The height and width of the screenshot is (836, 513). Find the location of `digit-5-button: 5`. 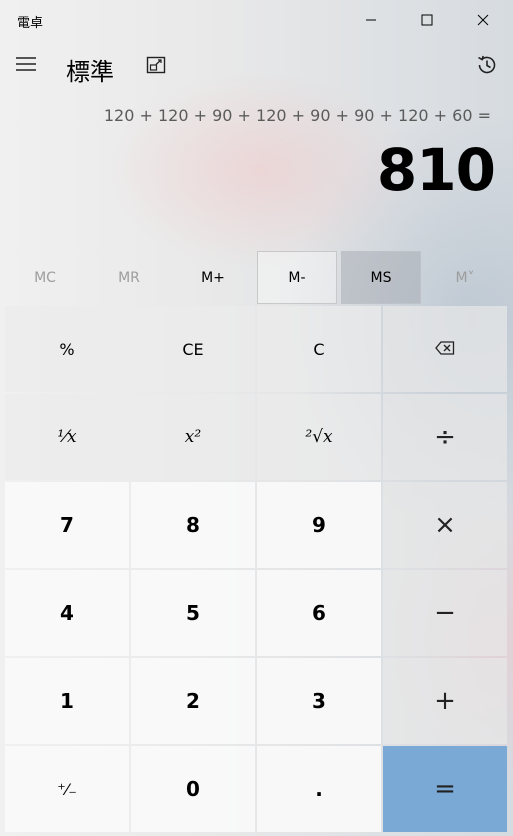

digit-5-button: 5 is located at coordinates (193, 613).